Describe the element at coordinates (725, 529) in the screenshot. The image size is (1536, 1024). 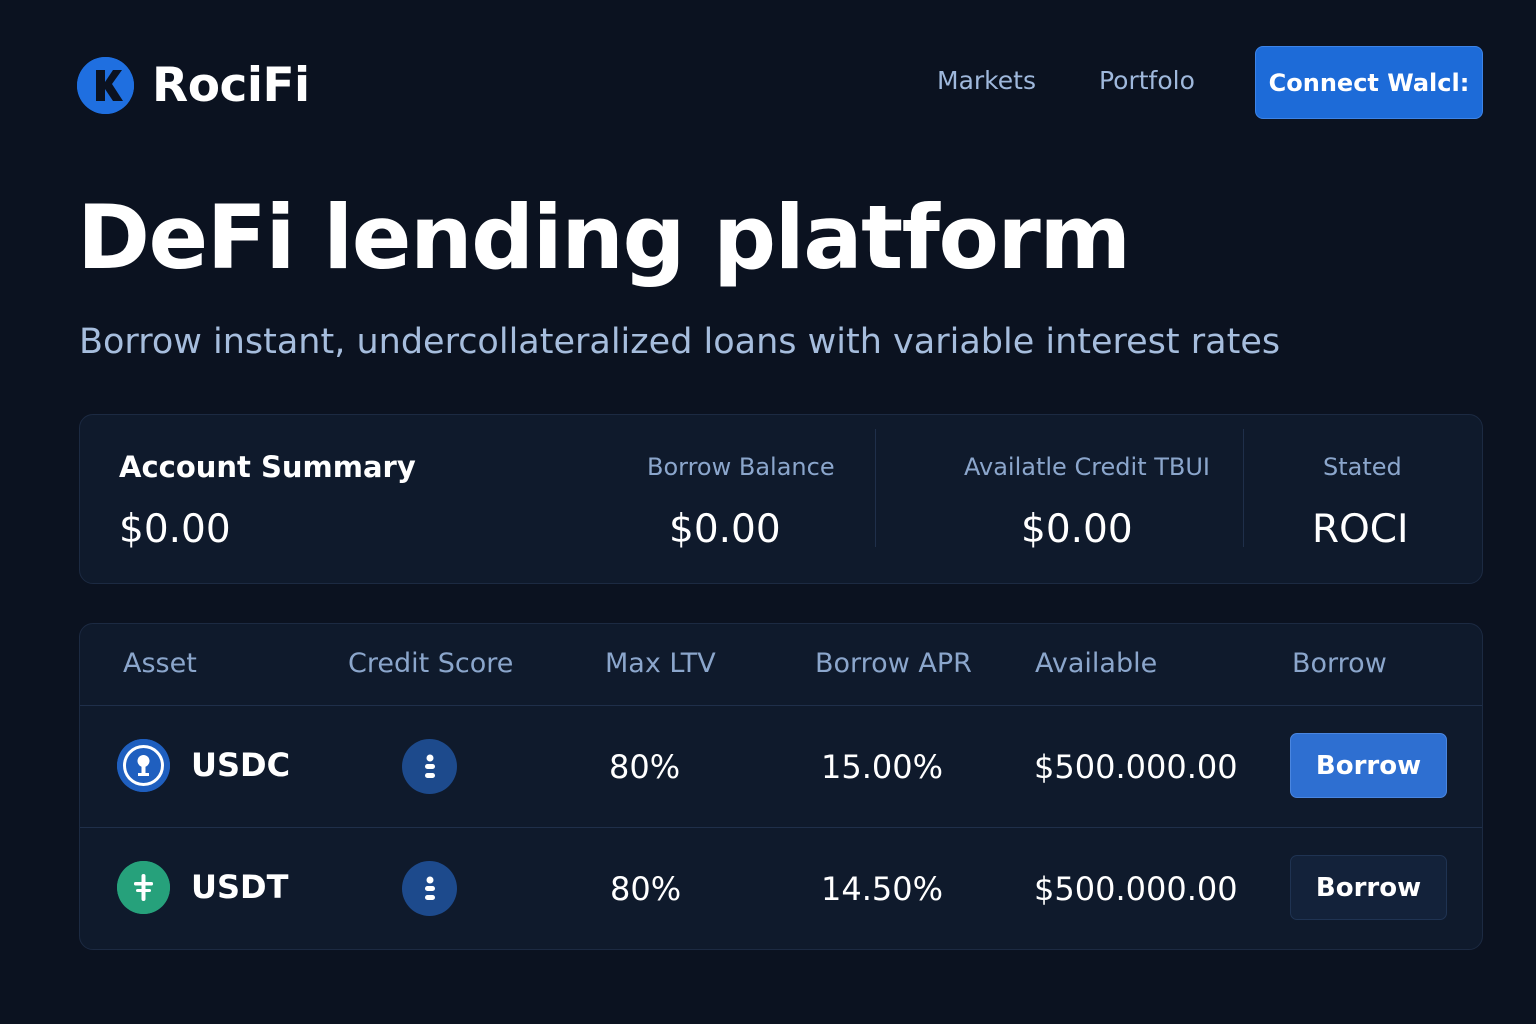
I see `borrow-balance-value: $0.00` at that location.